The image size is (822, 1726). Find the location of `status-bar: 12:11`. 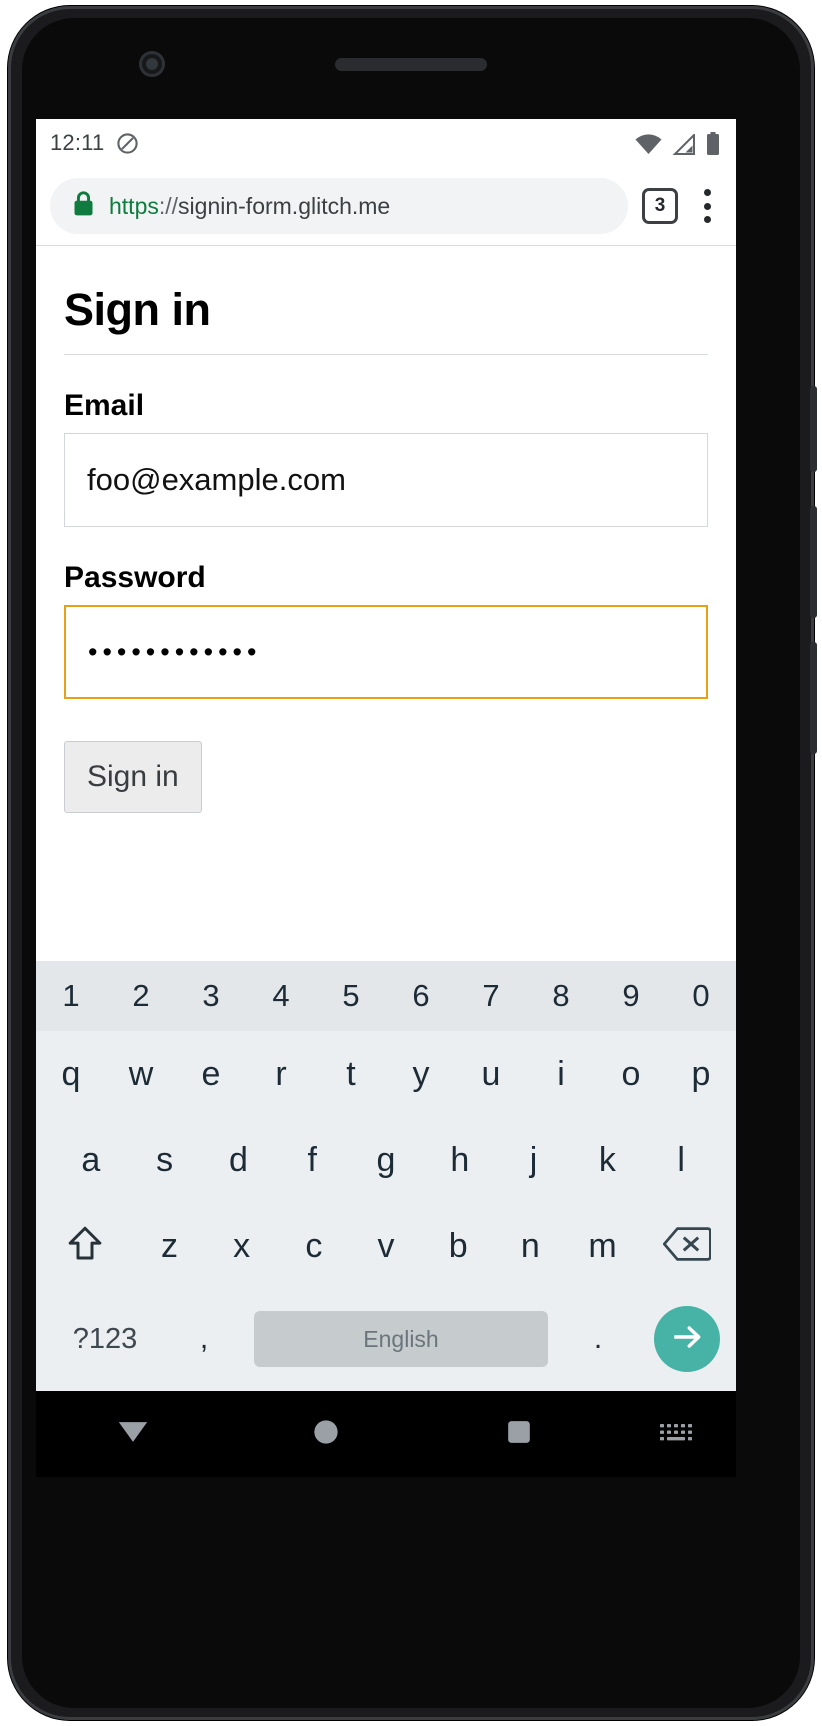

status-bar: 12:11 is located at coordinates (386, 143).